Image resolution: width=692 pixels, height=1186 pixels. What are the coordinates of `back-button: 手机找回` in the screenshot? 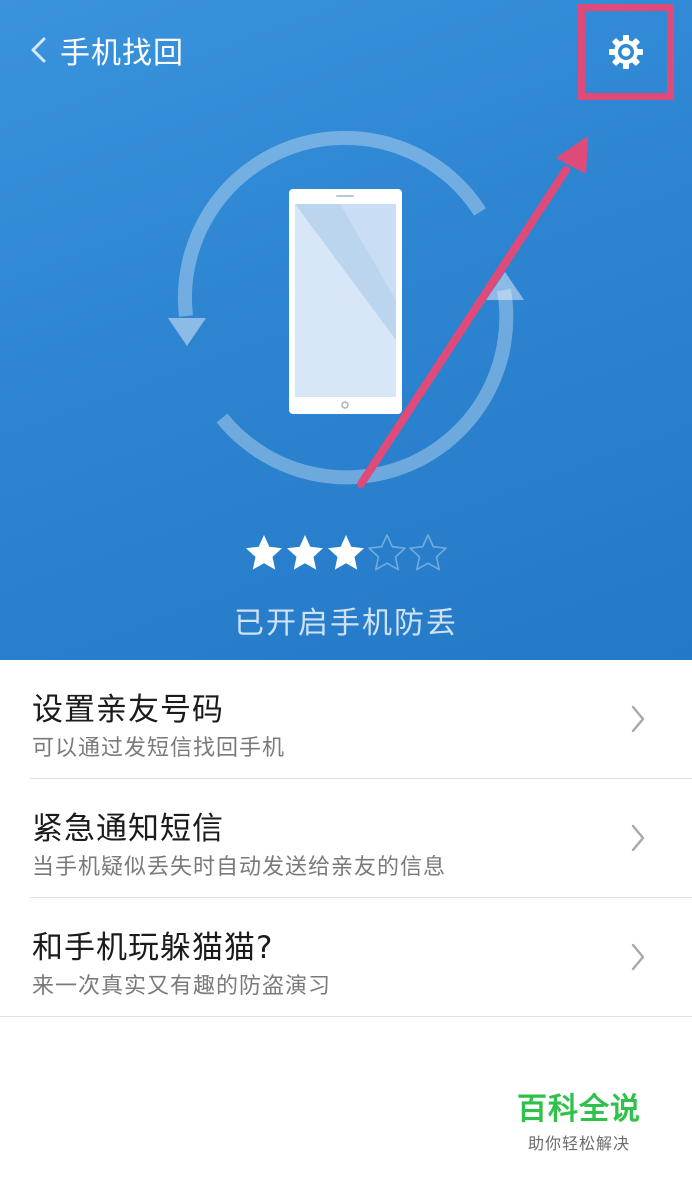 It's located at (104, 50).